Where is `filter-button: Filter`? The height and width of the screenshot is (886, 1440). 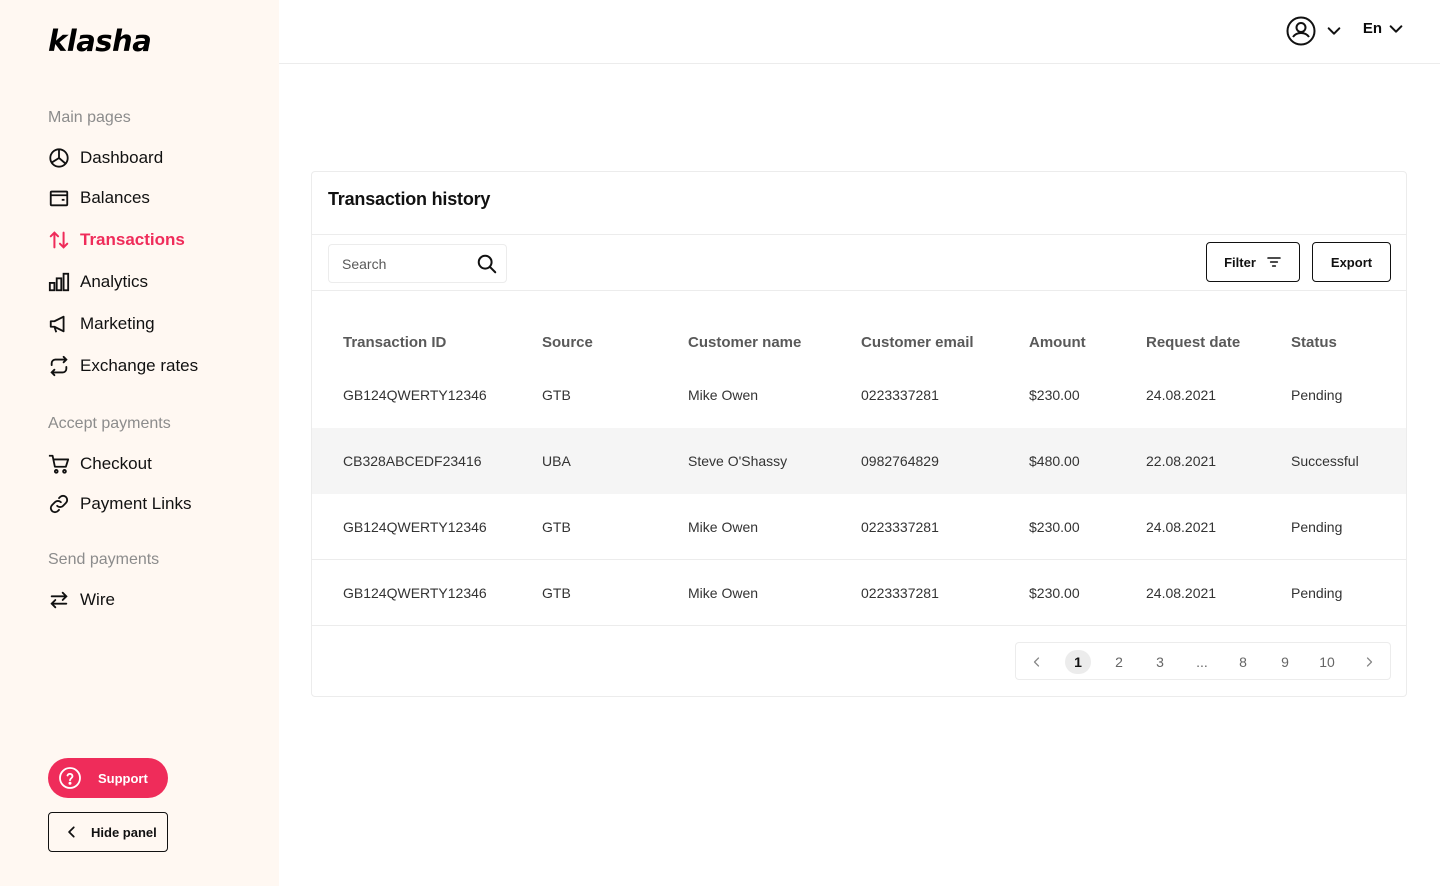
filter-button: Filter is located at coordinates (1253, 262).